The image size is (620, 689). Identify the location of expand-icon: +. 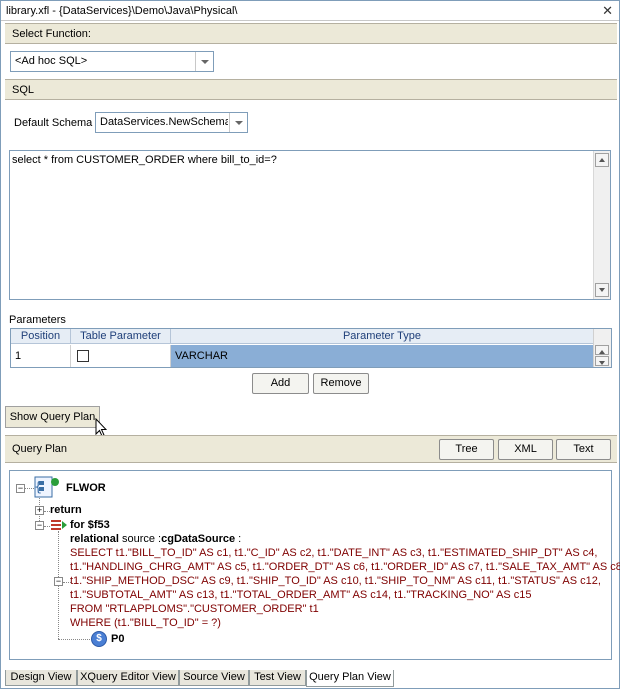
(39, 510).